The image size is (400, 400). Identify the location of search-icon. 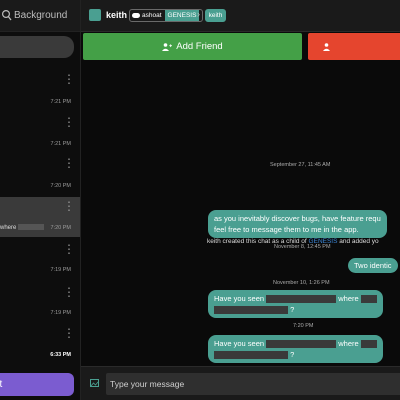
(8, 16).